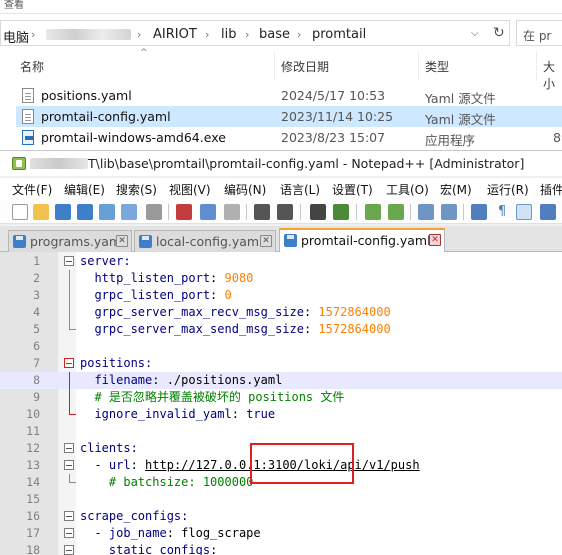 The image size is (562, 555). I want to click on chevron-down-icon: ⌵, so click(475, 33).